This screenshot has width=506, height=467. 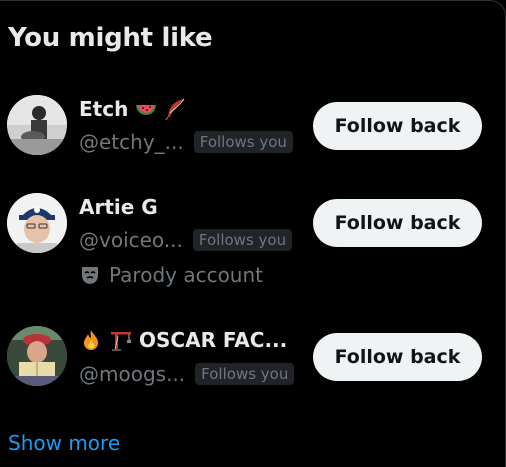 What do you see at coordinates (186, 240) in the screenshot?
I see `handle-line: @voiceo... Follows you` at bounding box center [186, 240].